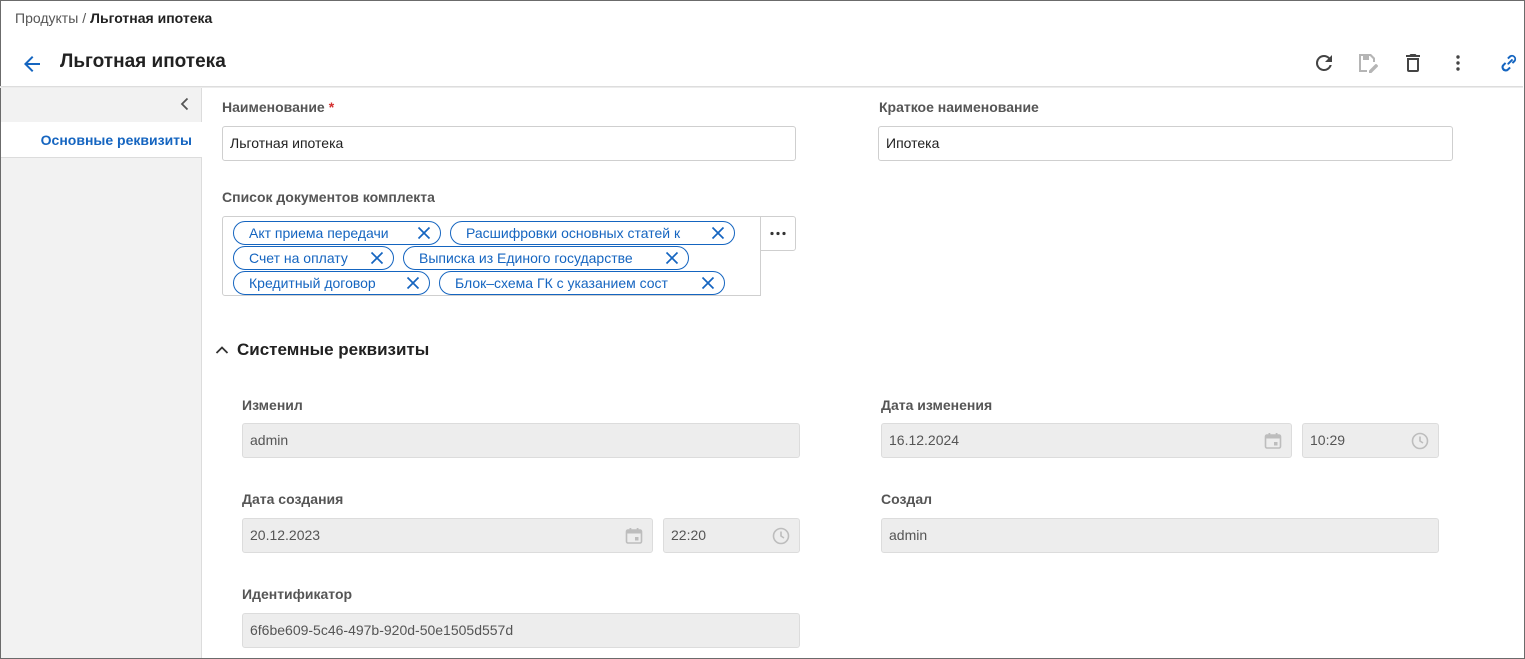 The height and width of the screenshot is (659, 1525). I want to click on breadcrumb: Продукты / Льготная ипотека, so click(113, 18).